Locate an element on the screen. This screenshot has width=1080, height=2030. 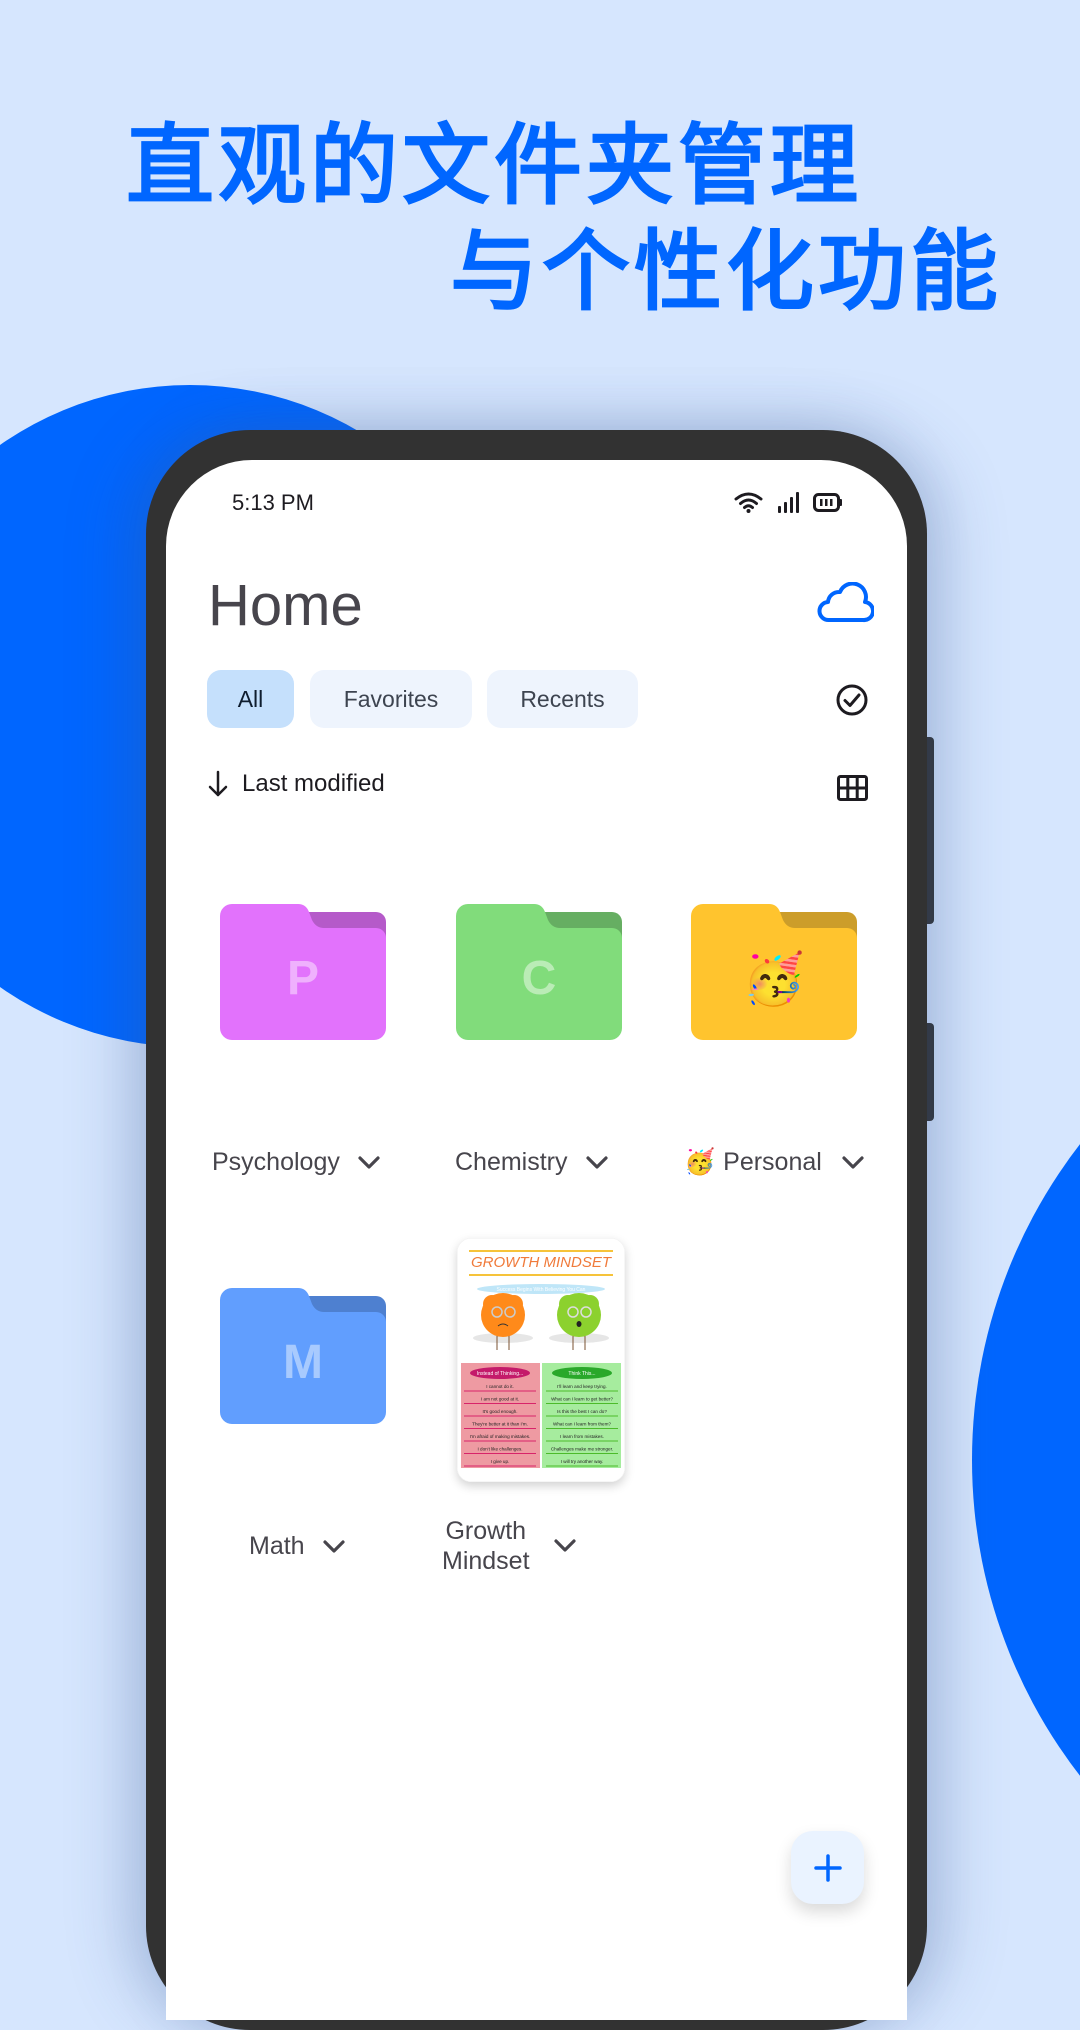
decorative-circle-right is located at coordinates (1026, 1460).